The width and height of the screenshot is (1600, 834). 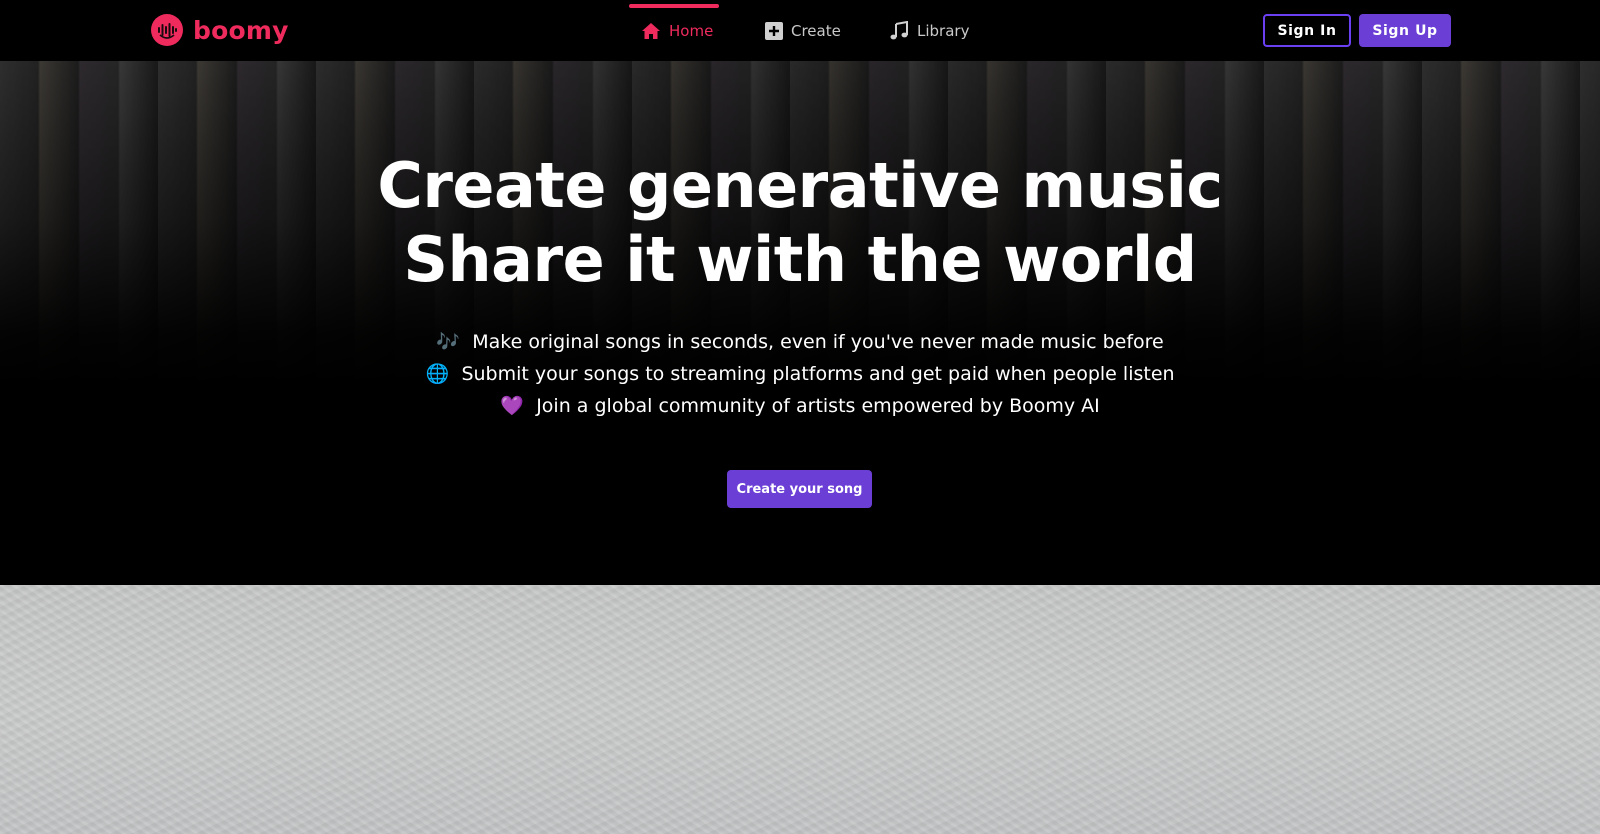 I want to click on boomy-logo: boomy, so click(x=220, y=30).